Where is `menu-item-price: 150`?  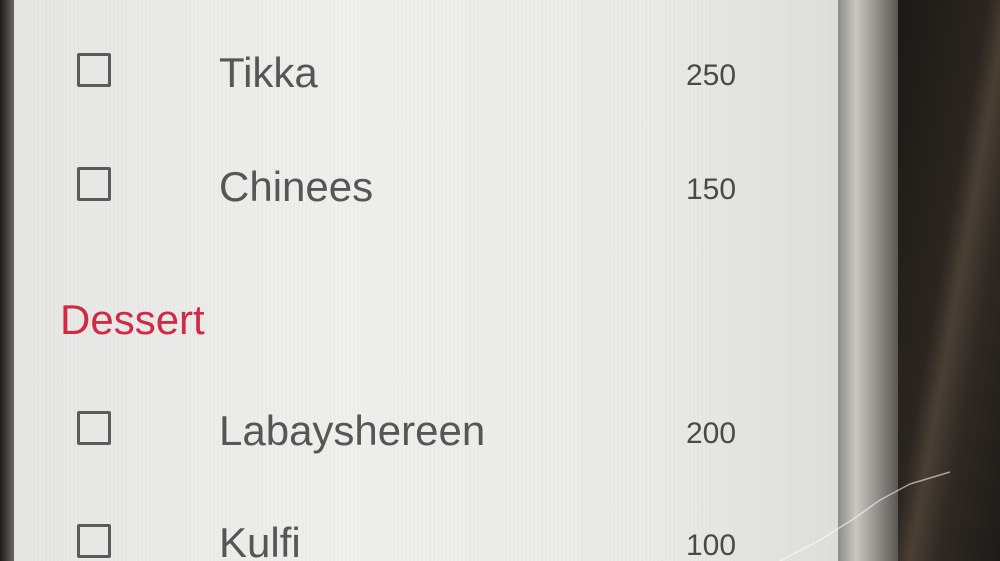 menu-item-price: 150 is located at coordinates (711, 189).